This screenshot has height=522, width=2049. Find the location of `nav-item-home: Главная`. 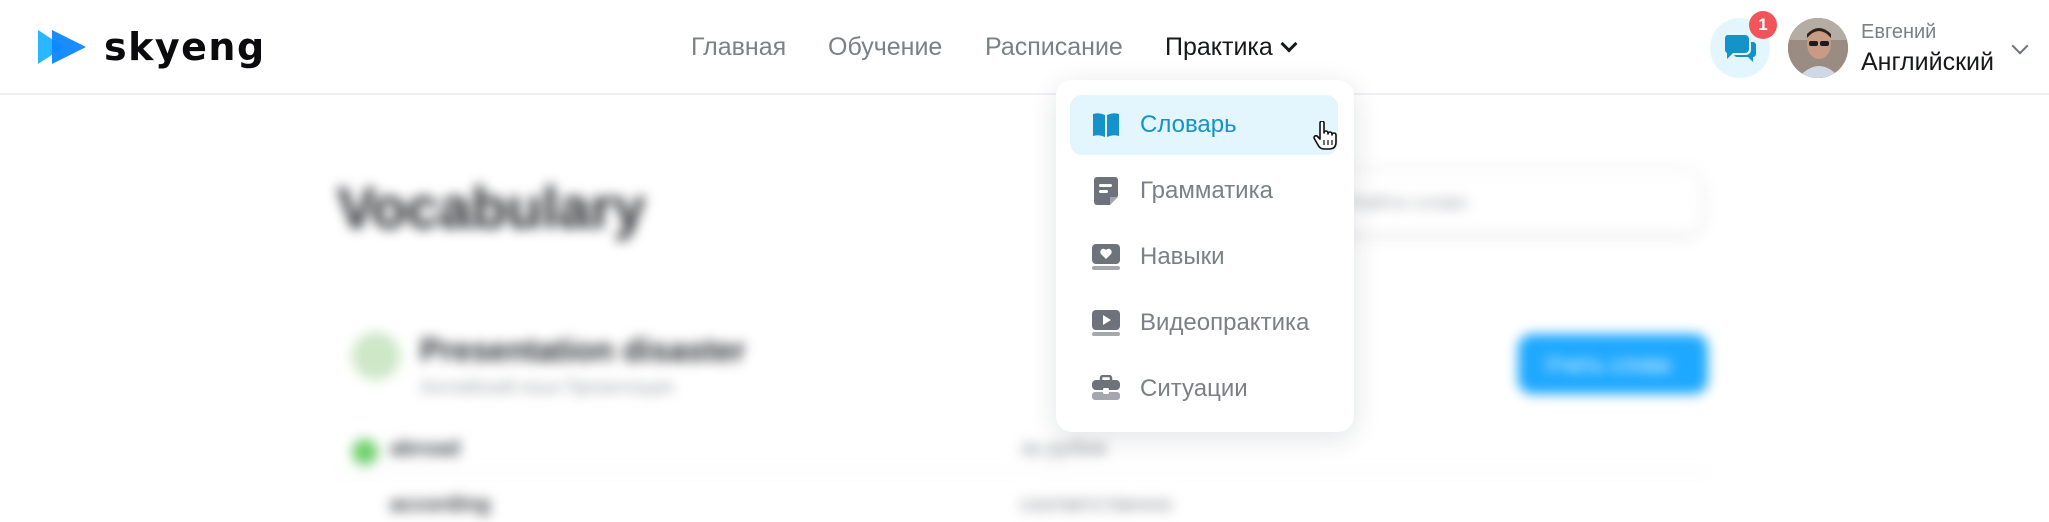

nav-item-home: Главная is located at coordinates (738, 47).